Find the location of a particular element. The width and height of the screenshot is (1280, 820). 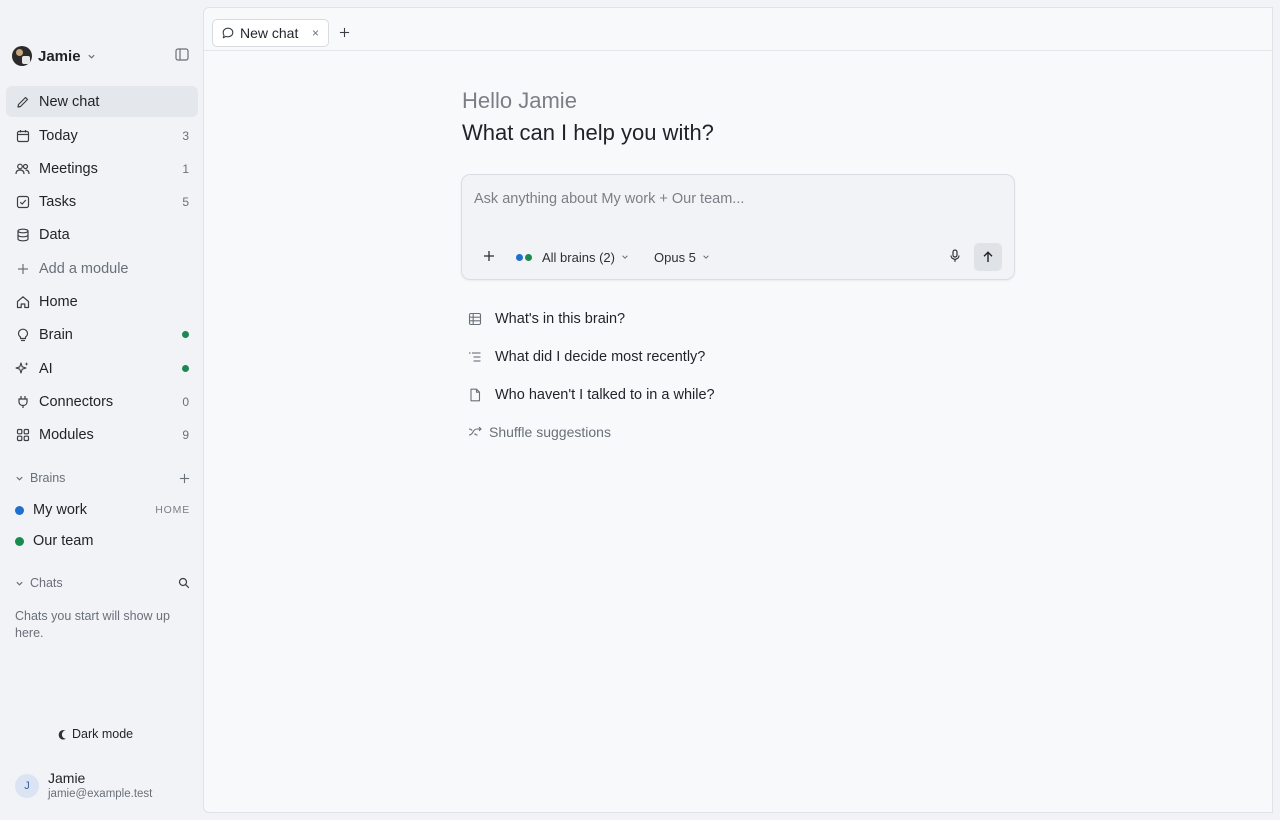

moon-icon is located at coordinates (63, 734).